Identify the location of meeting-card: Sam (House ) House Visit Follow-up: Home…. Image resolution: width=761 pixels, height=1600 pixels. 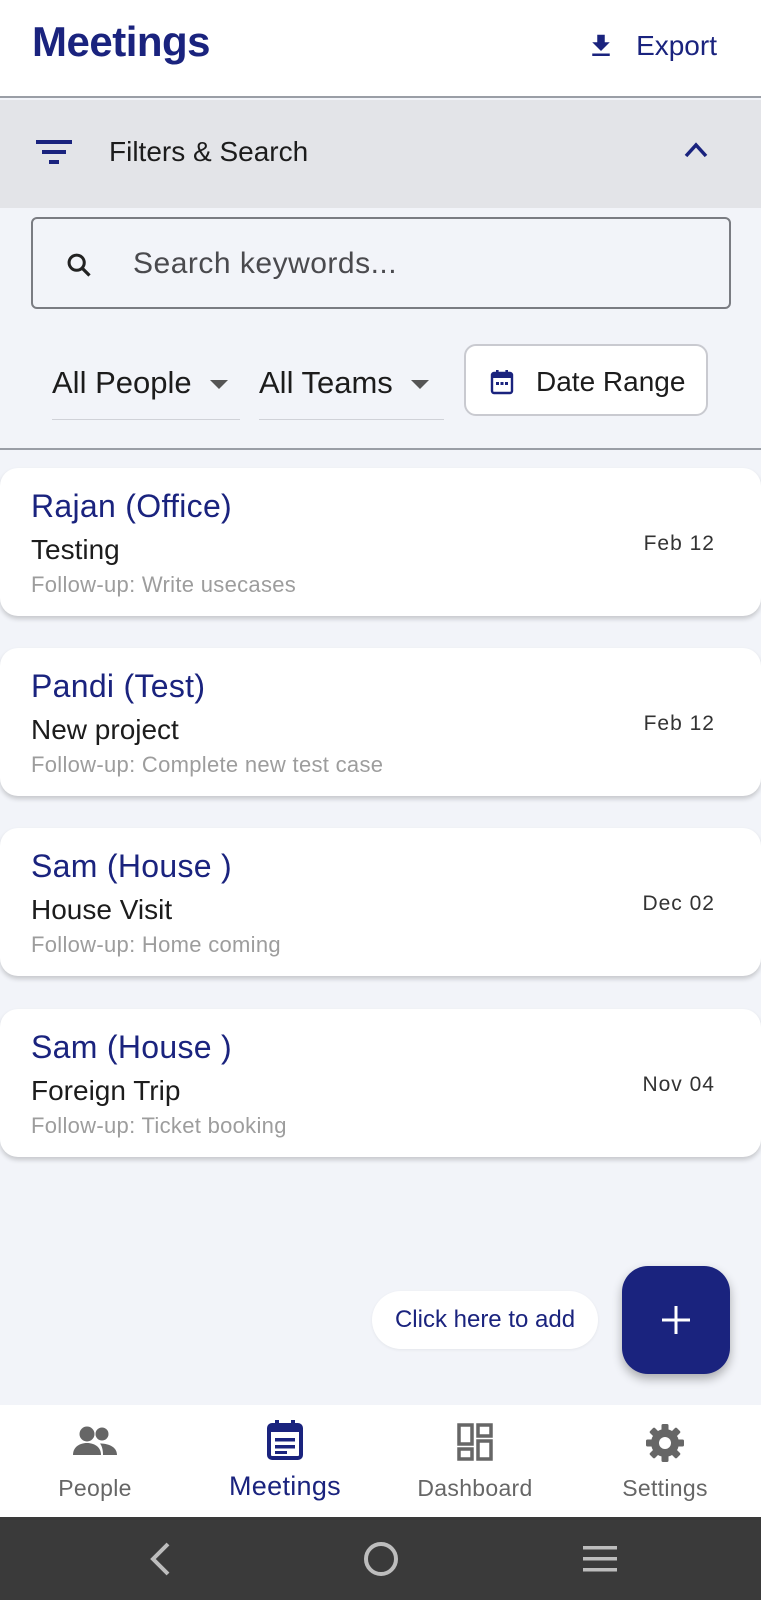
(380, 902).